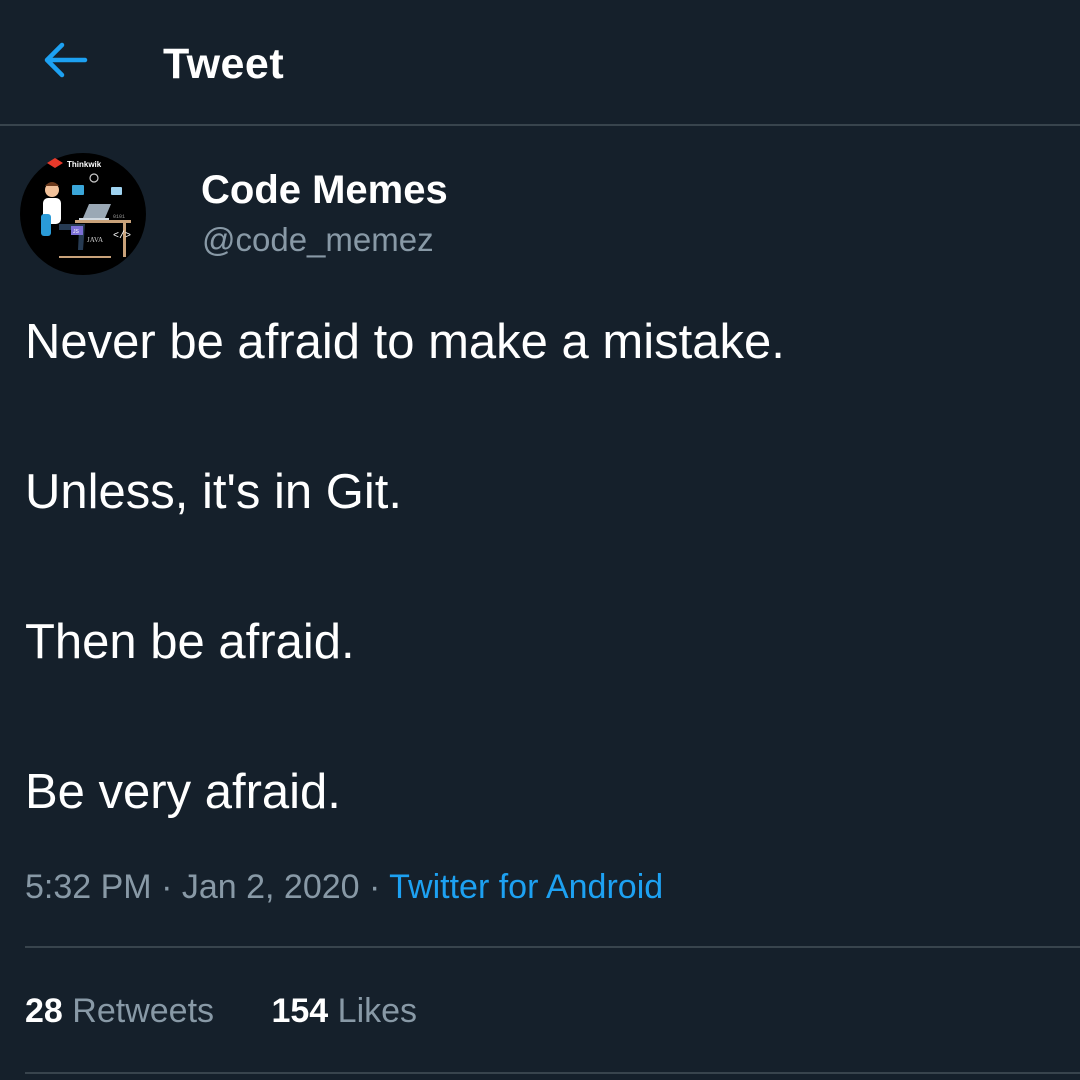 The width and height of the screenshot is (1080, 1080). I want to click on likes-label: Likes, so click(377, 1011).